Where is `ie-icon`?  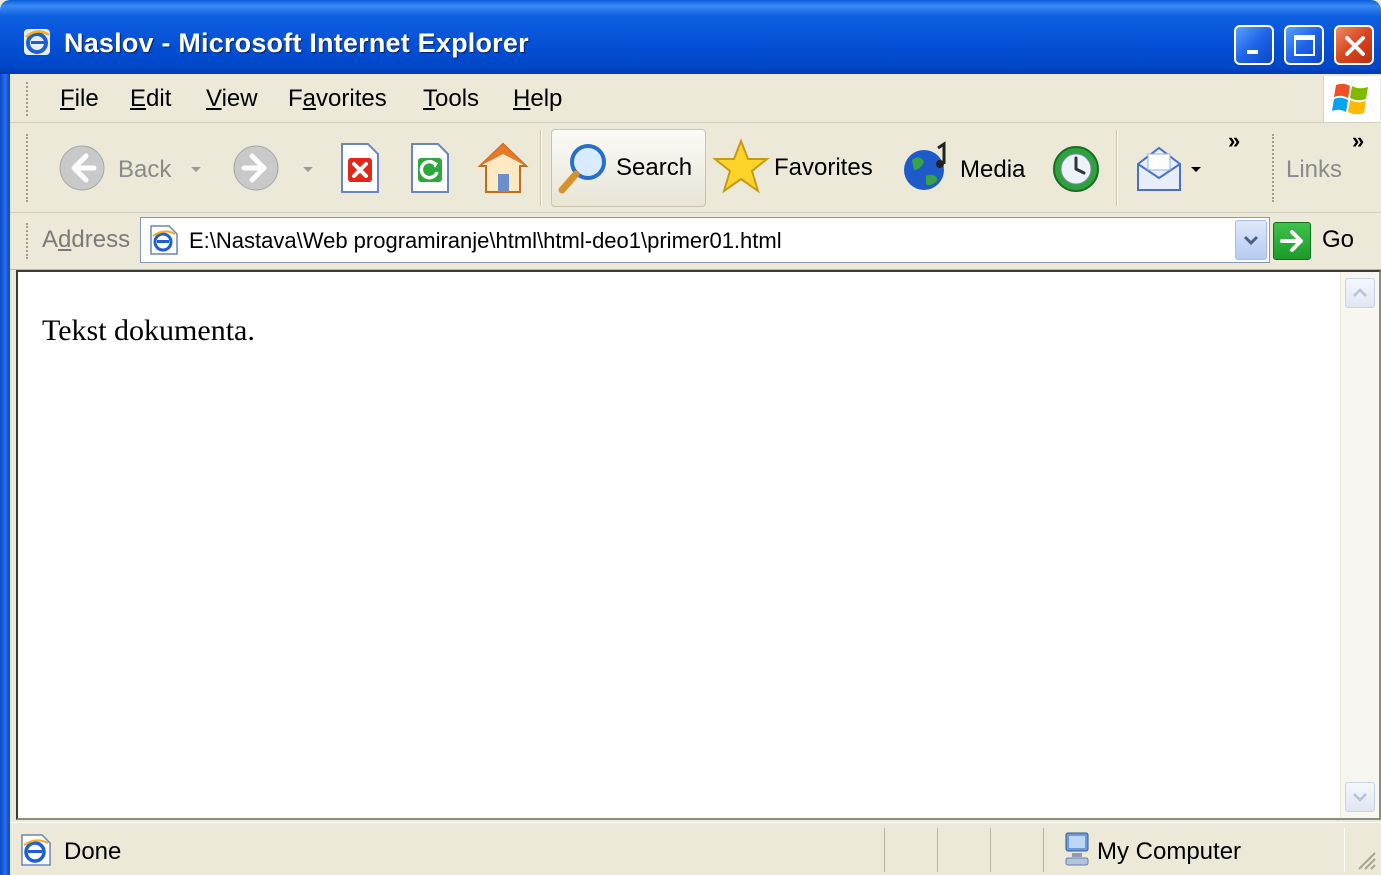
ie-icon is located at coordinates (37, 42).